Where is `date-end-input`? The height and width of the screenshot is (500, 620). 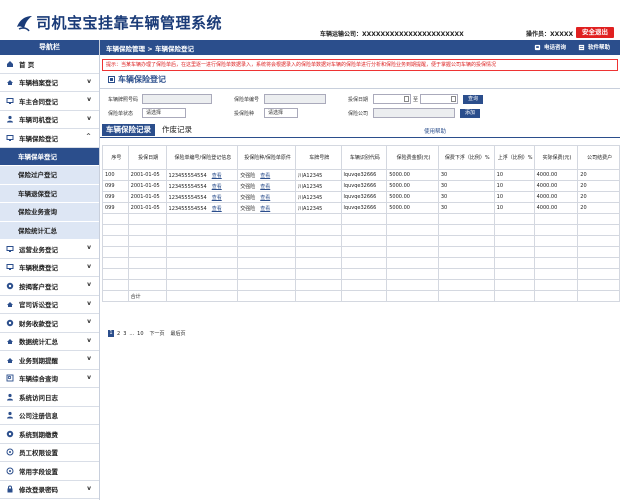
date-end-input is located at coordinates (439, 99).